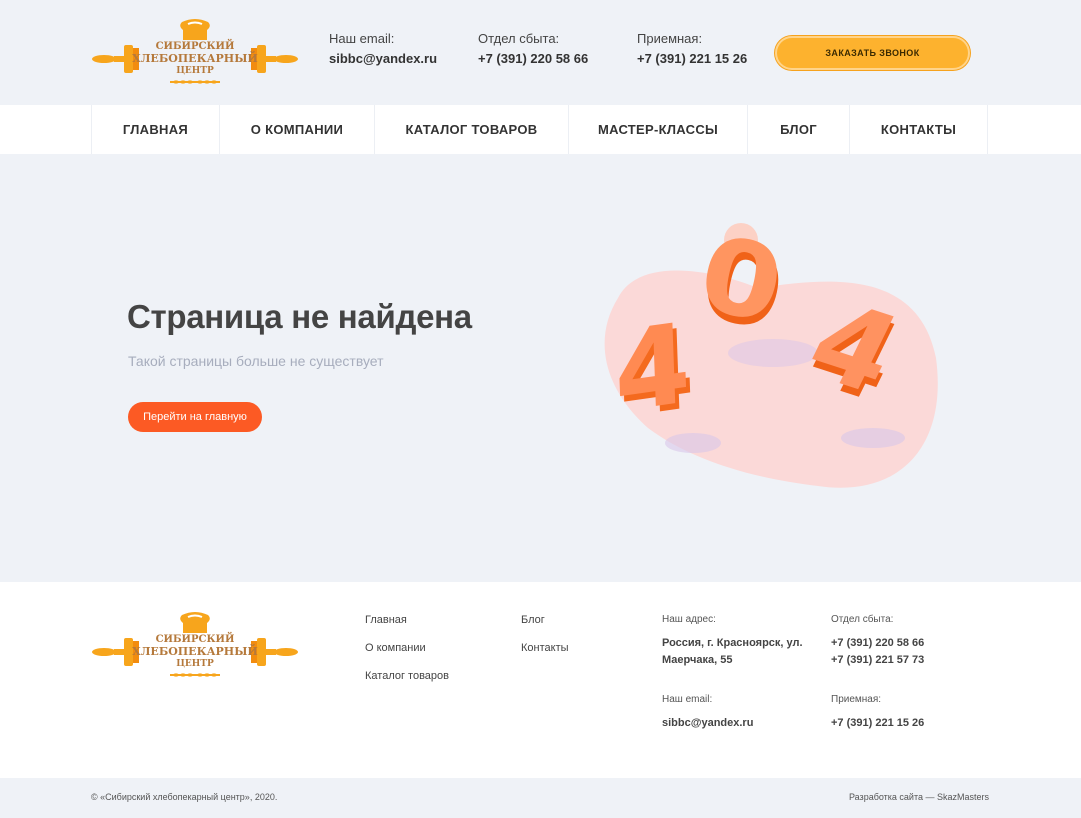 The image size is (1081, 818). What do you see at coordinates (799, 129) in the screenshot?
I see `nav-item-blog: БЛОГ` at bounding box center [799, 129].